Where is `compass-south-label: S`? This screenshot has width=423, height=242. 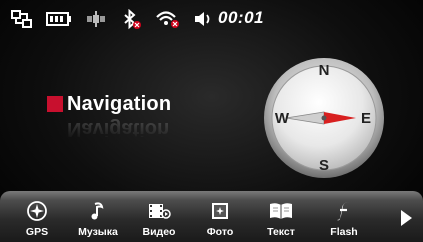 compass-south-label: S is located at coordinates (324, 165).